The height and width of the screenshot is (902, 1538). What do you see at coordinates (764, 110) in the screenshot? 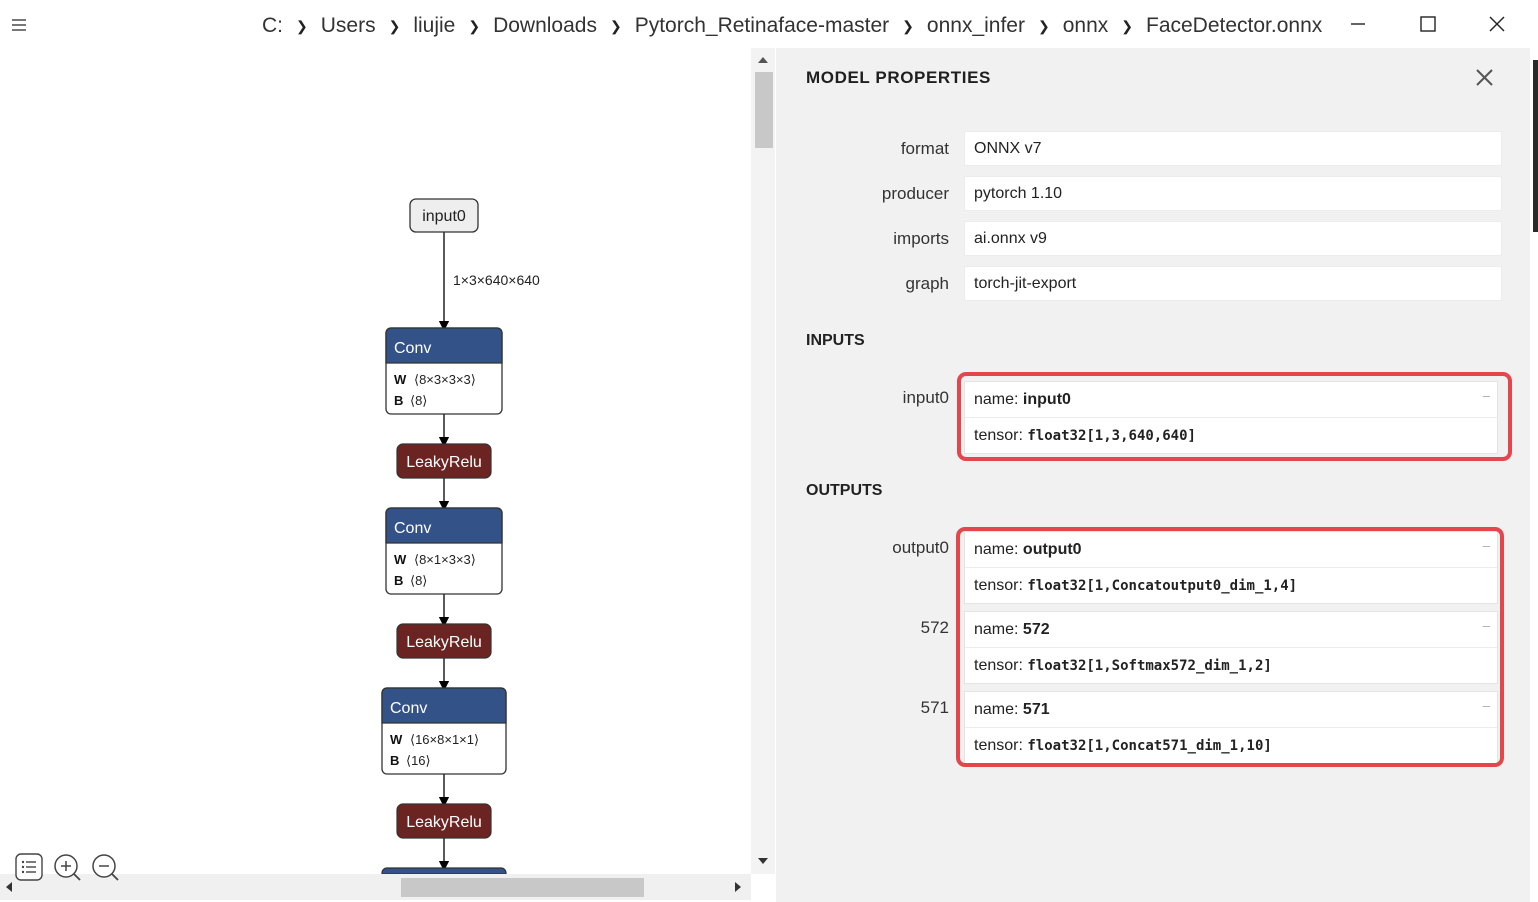
I see `vertical-scrollbar-thumb` at bounding box center [764, 110].